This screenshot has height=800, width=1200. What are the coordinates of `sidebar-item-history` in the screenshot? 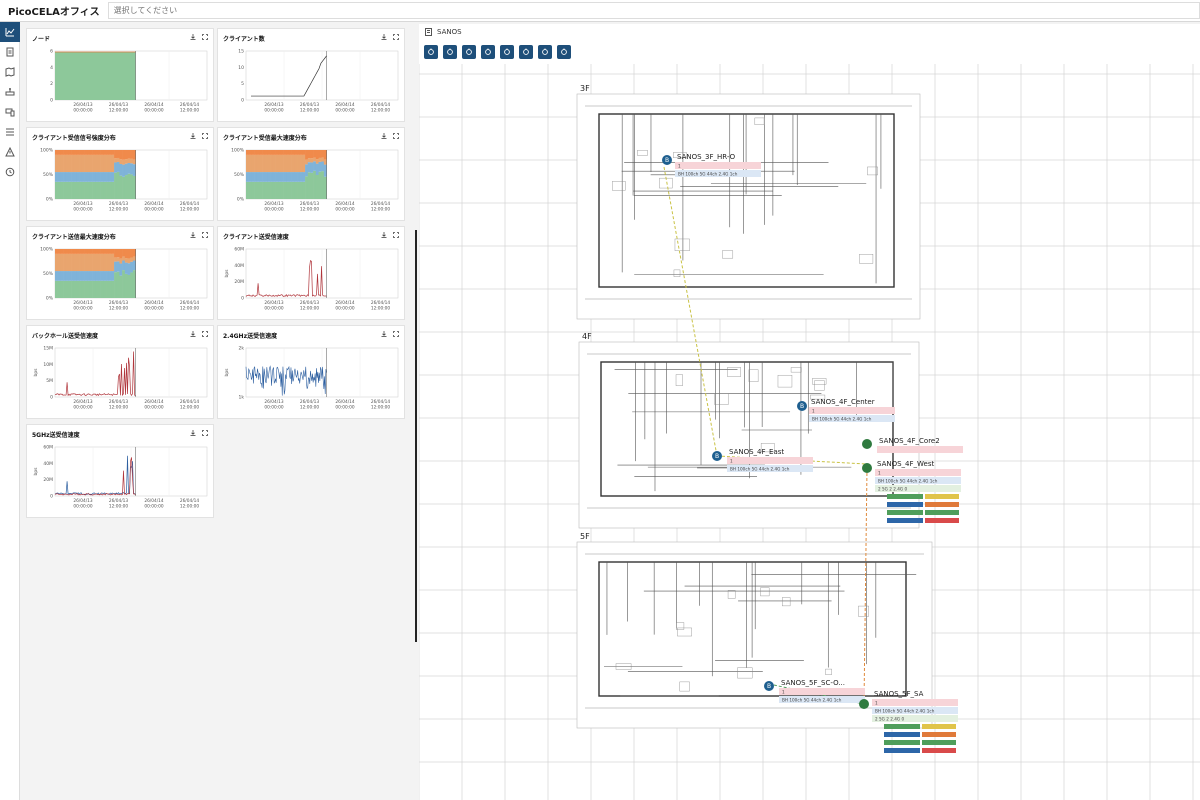 It's located at (10, 172).